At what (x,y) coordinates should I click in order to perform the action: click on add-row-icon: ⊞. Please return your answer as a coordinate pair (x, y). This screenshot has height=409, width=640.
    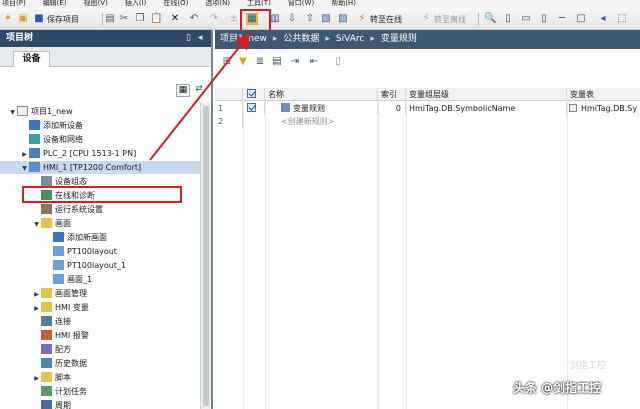
    Looking at the image, I should click on (227, 62).